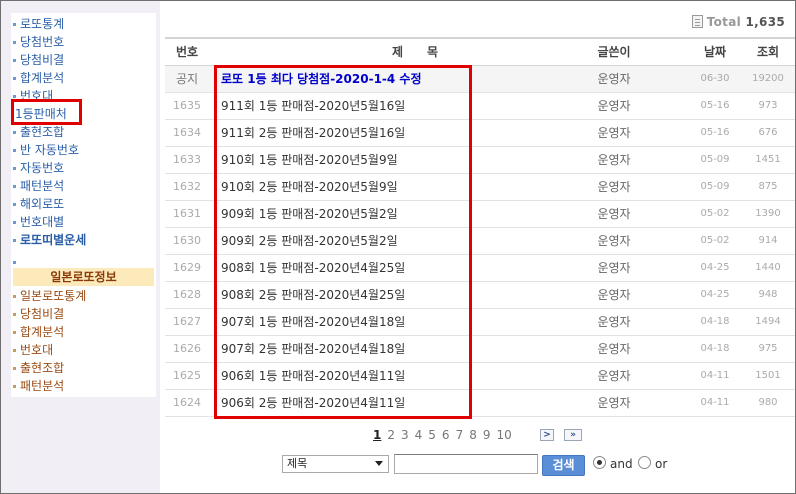  I want to click on post-date: 05-02, so click(715, 213).